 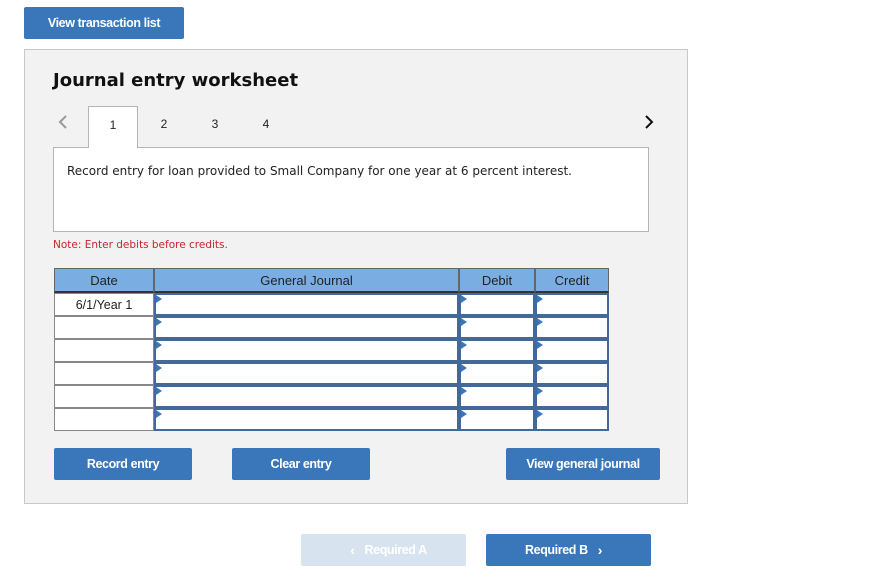 What do you see at coordinates (215, 127) in the screenshot?
I see `tab-3: 3` at bounding box center [215, 127].